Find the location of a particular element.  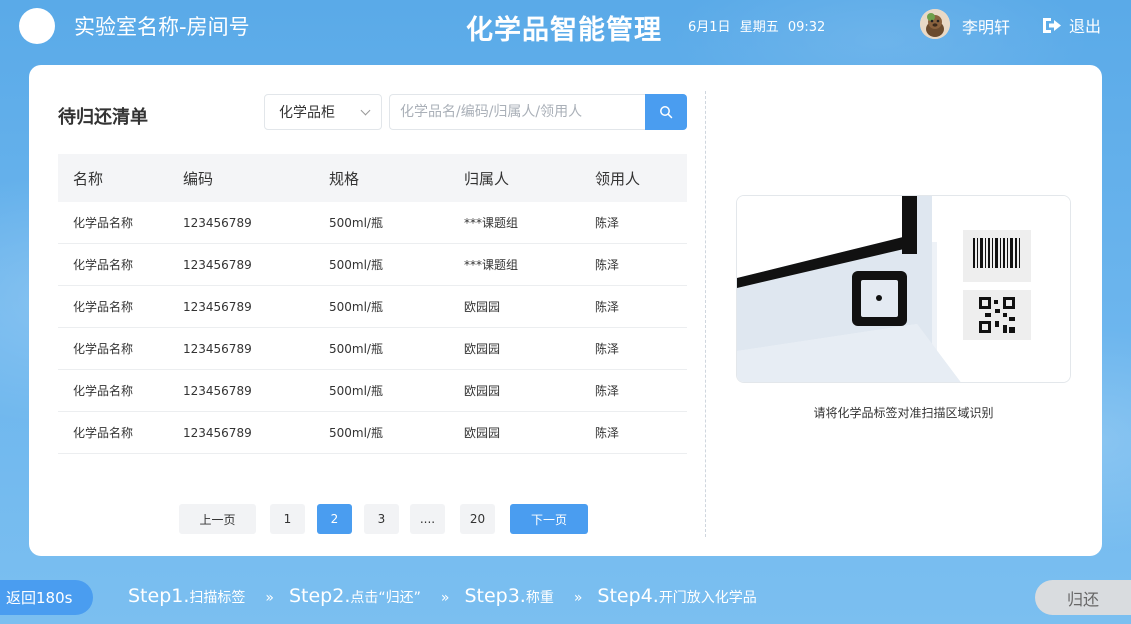

lab-name: 实验室名称-房间号 is located at coordinates (162, 27).